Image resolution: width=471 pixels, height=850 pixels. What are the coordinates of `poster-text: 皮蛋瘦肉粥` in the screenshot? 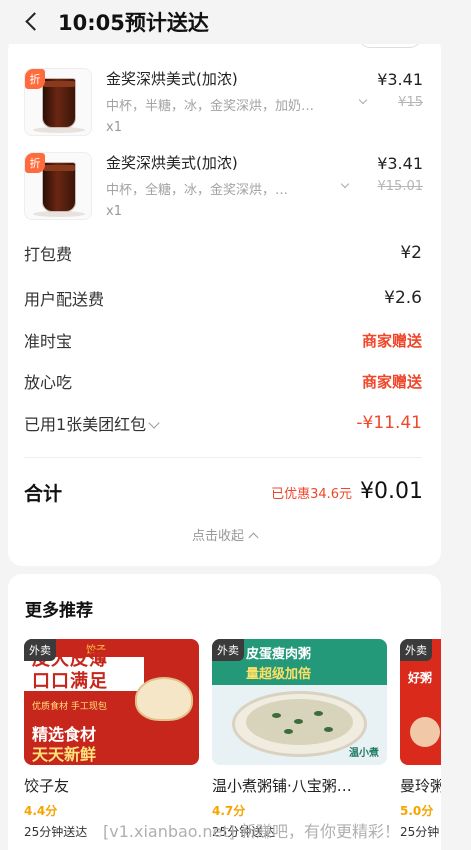 It's located at (279, 654).